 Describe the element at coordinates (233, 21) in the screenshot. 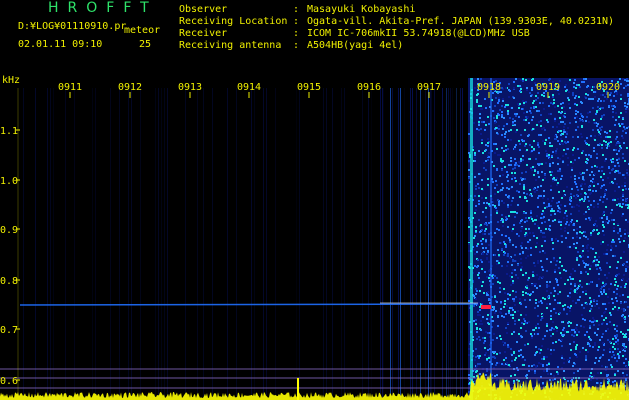

I see `info-label: Receiving Location` at that location.